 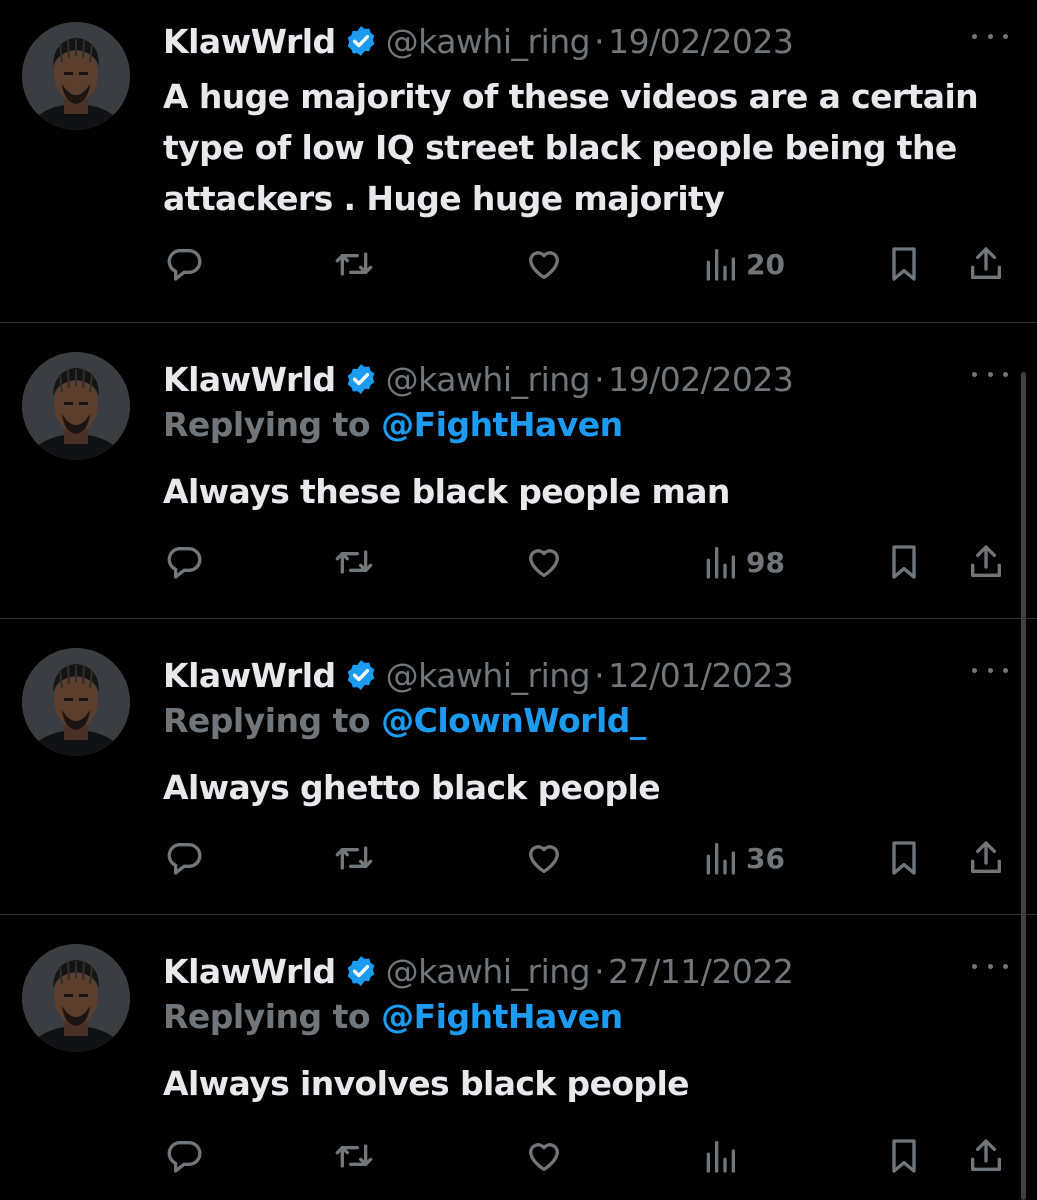 What do you see at coordinates (742, 264) in the screenshot?
I see `views-button: 20` at bounding box center [742, 264].